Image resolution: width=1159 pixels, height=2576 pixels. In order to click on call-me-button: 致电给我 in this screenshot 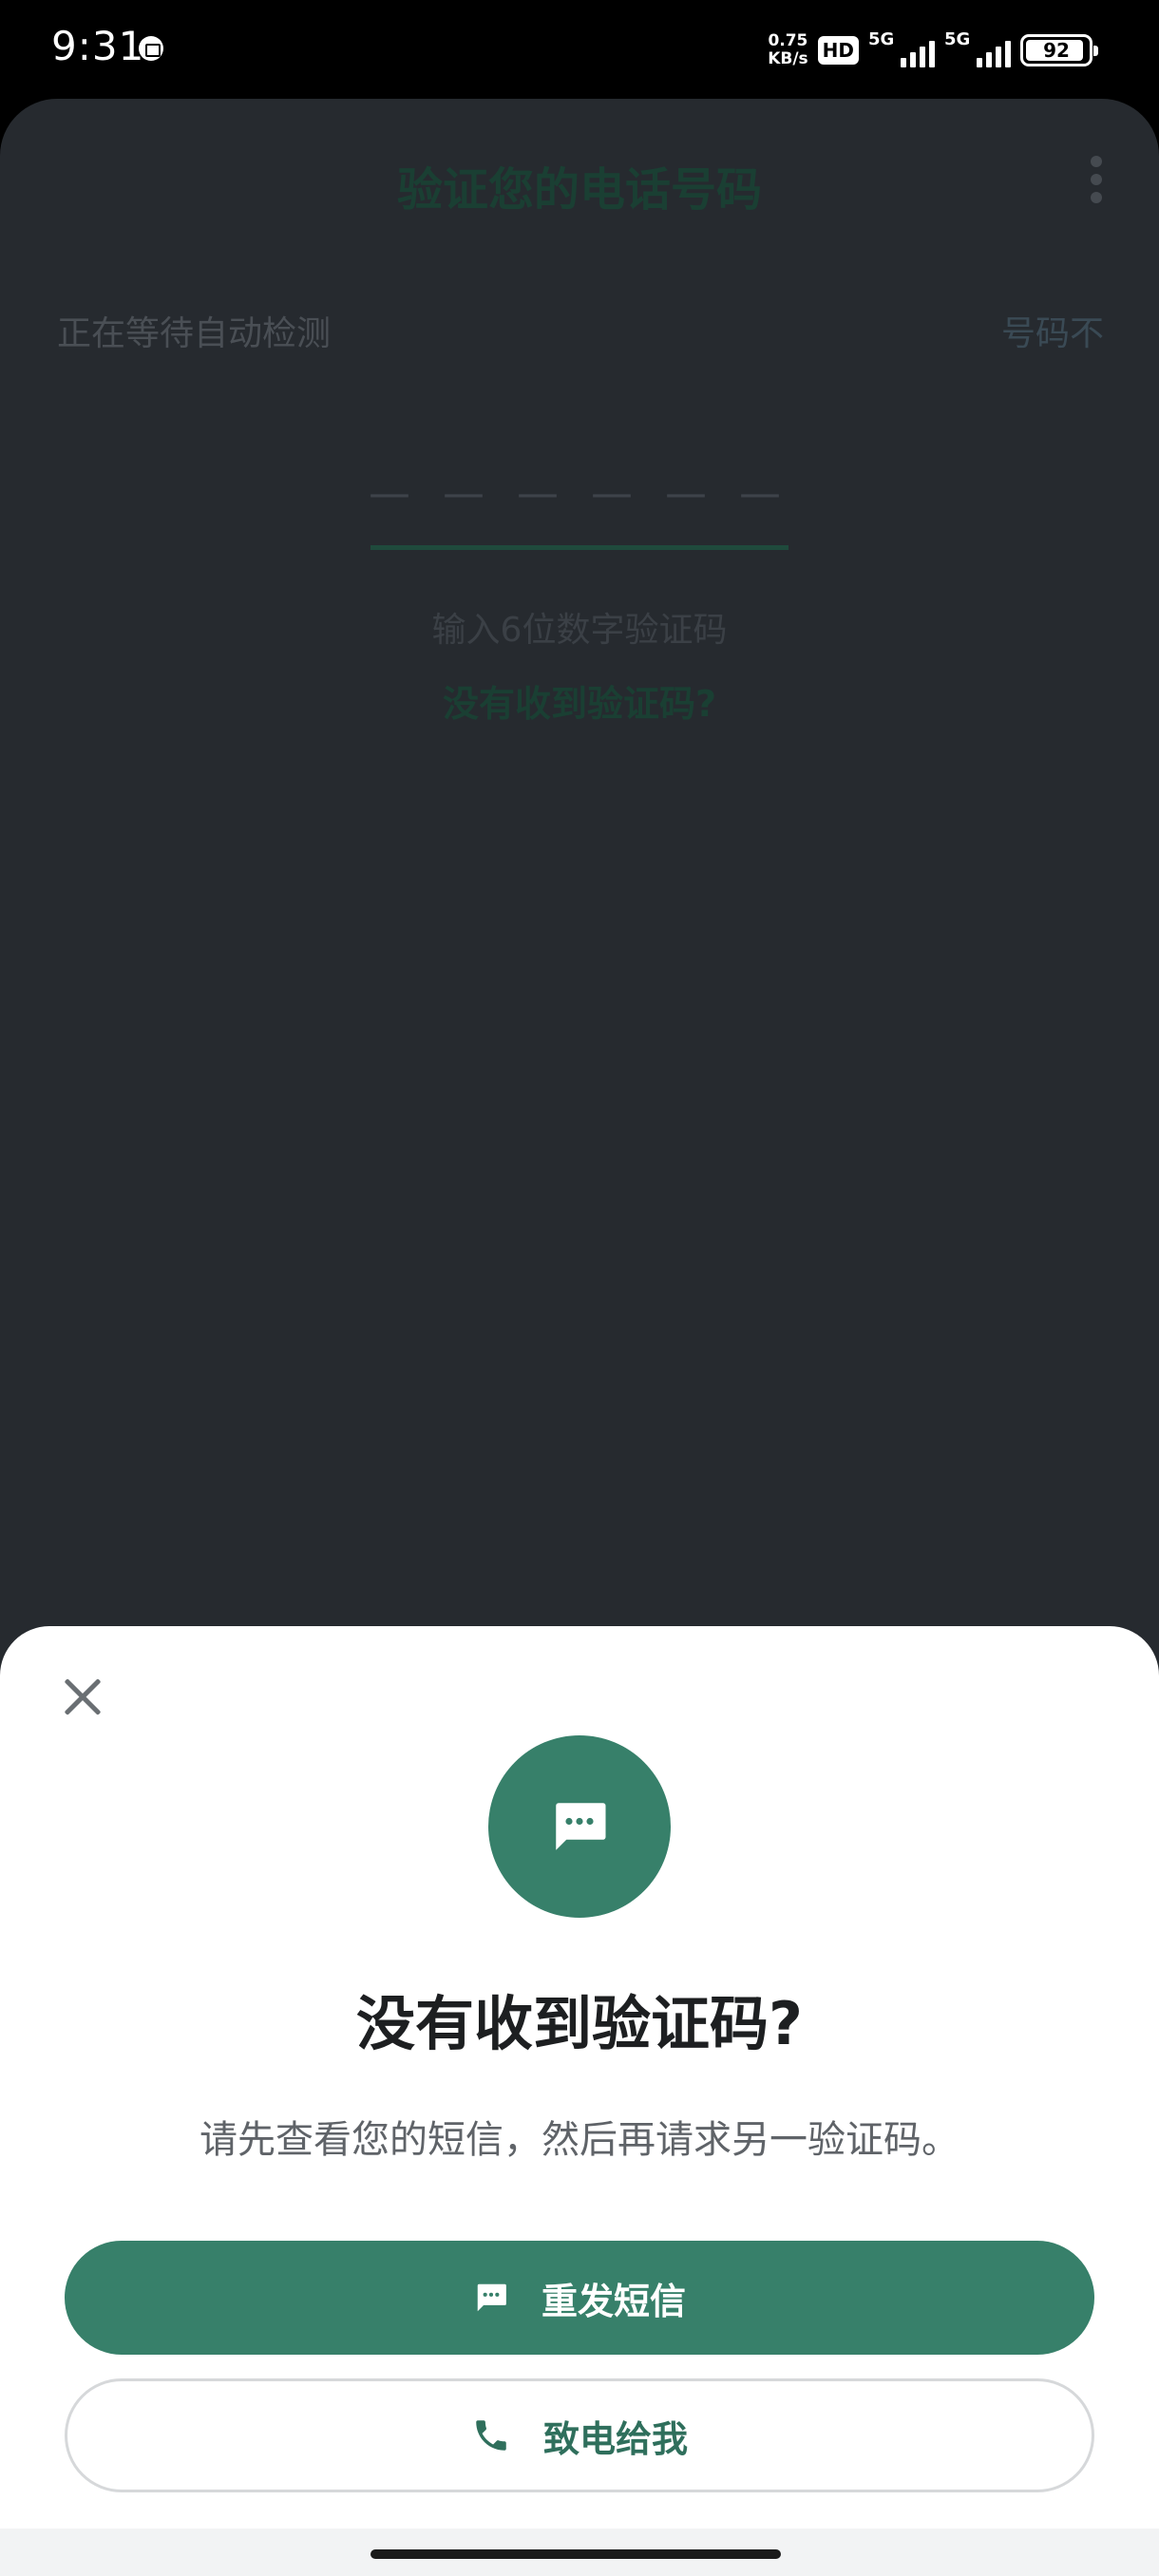, I will do `click(579, 2435)`.